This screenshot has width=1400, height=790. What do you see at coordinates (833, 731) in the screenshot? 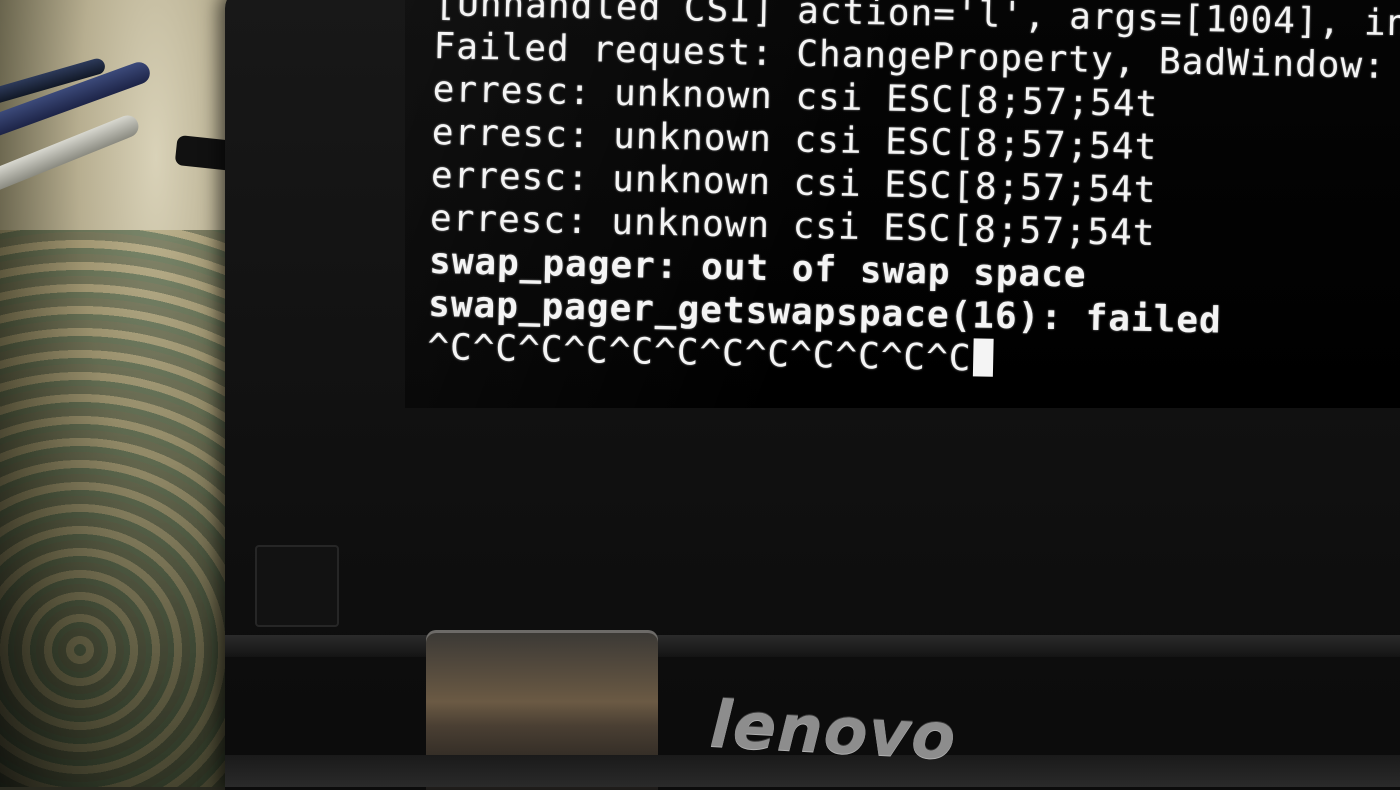
I see `brand-logo: lenovo` at bounding box center [833, 731].